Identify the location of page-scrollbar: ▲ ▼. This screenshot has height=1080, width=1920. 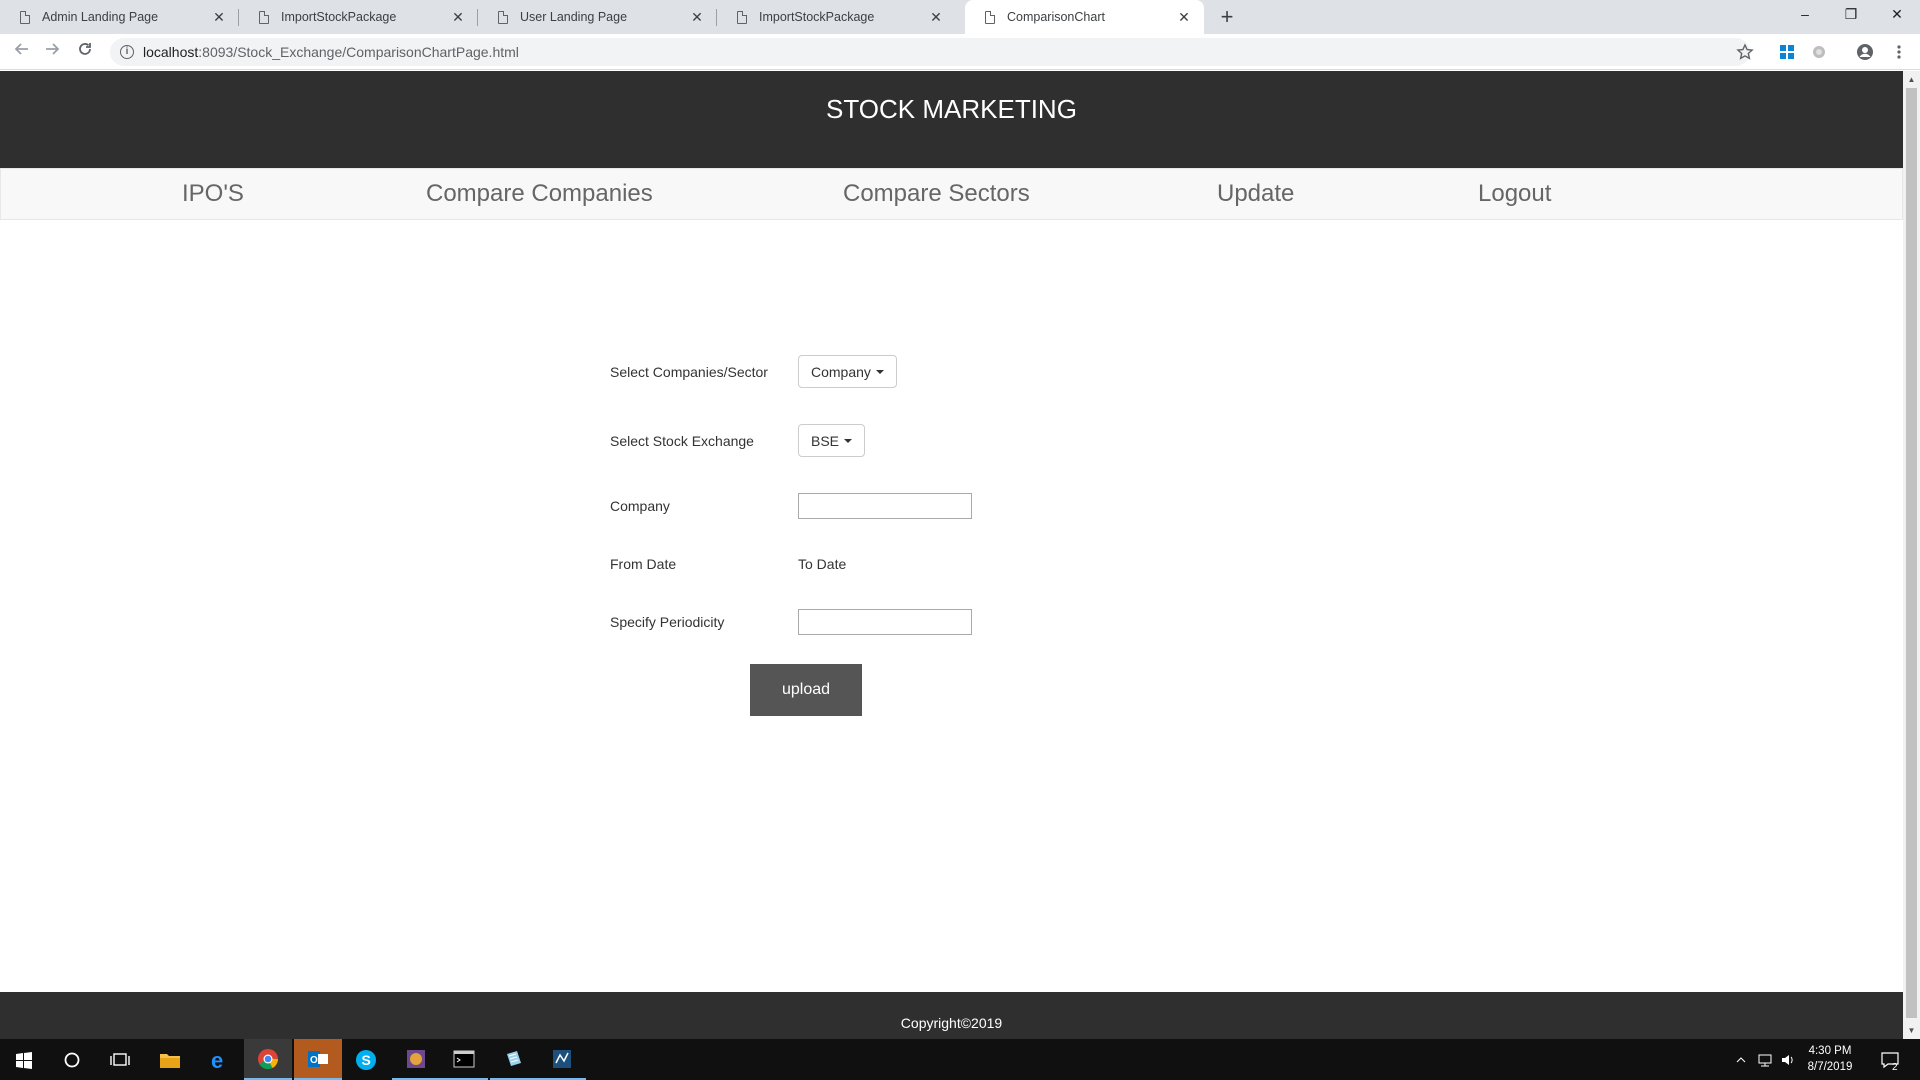
(1911, 555).